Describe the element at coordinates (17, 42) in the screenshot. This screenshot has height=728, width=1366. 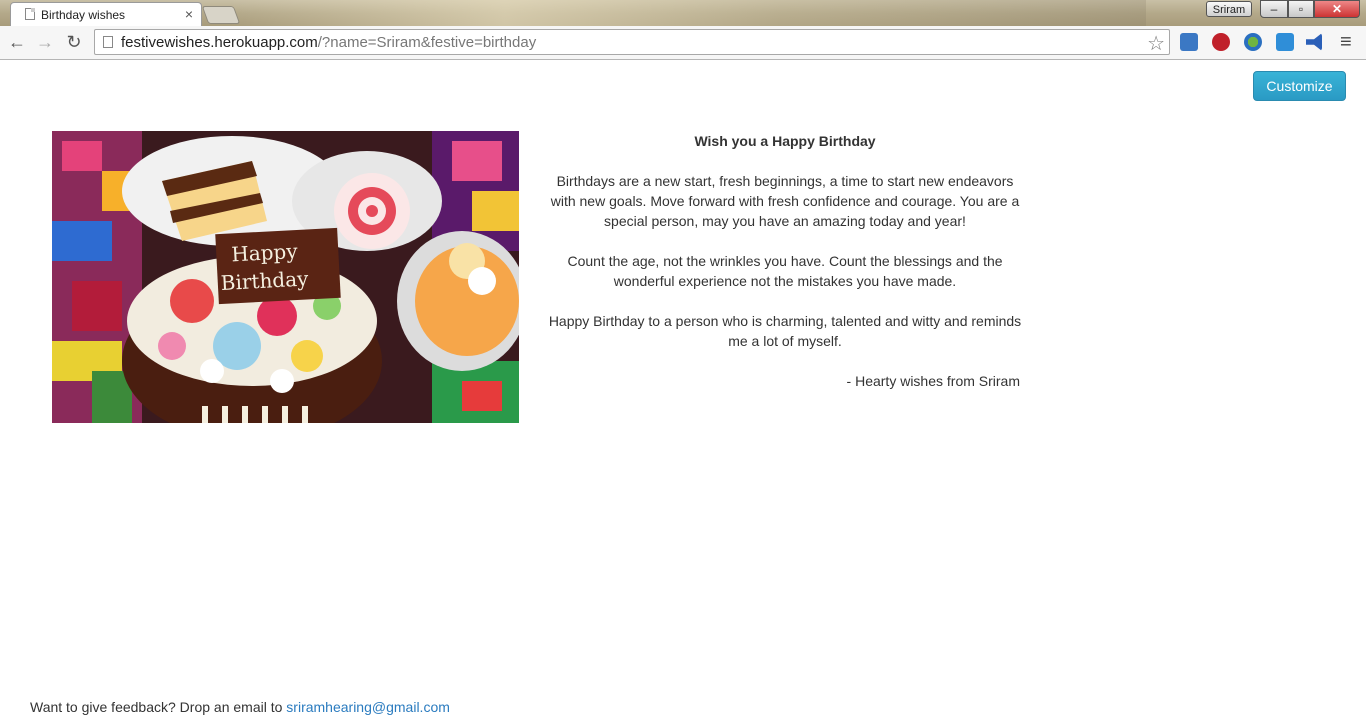
I see `back-arrow-icon: ←` at that location.